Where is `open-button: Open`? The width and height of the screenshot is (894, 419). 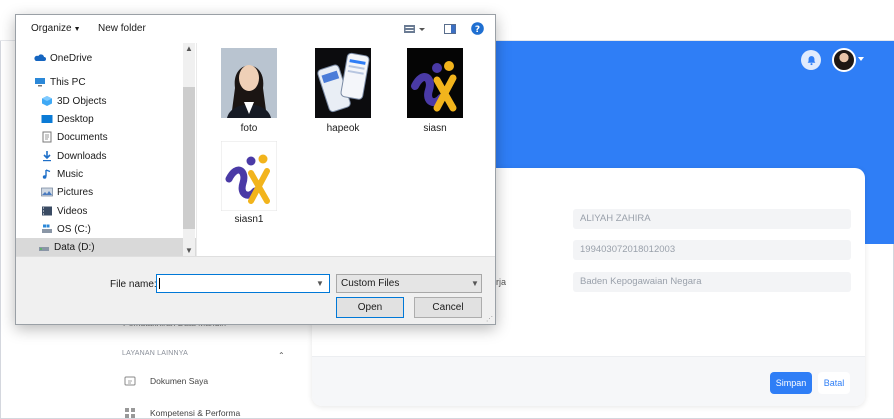 open-button: Open is located at coordinates (370, 307).